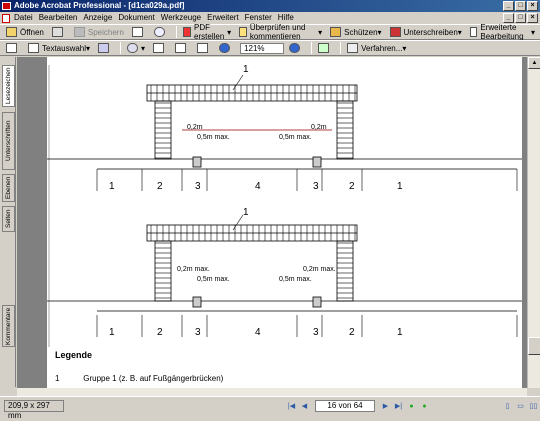 The image size is (540, 421). Describe the element at coordinates (508, 18) in the screenshot. I see `doc-minimize-button: _` at that location.